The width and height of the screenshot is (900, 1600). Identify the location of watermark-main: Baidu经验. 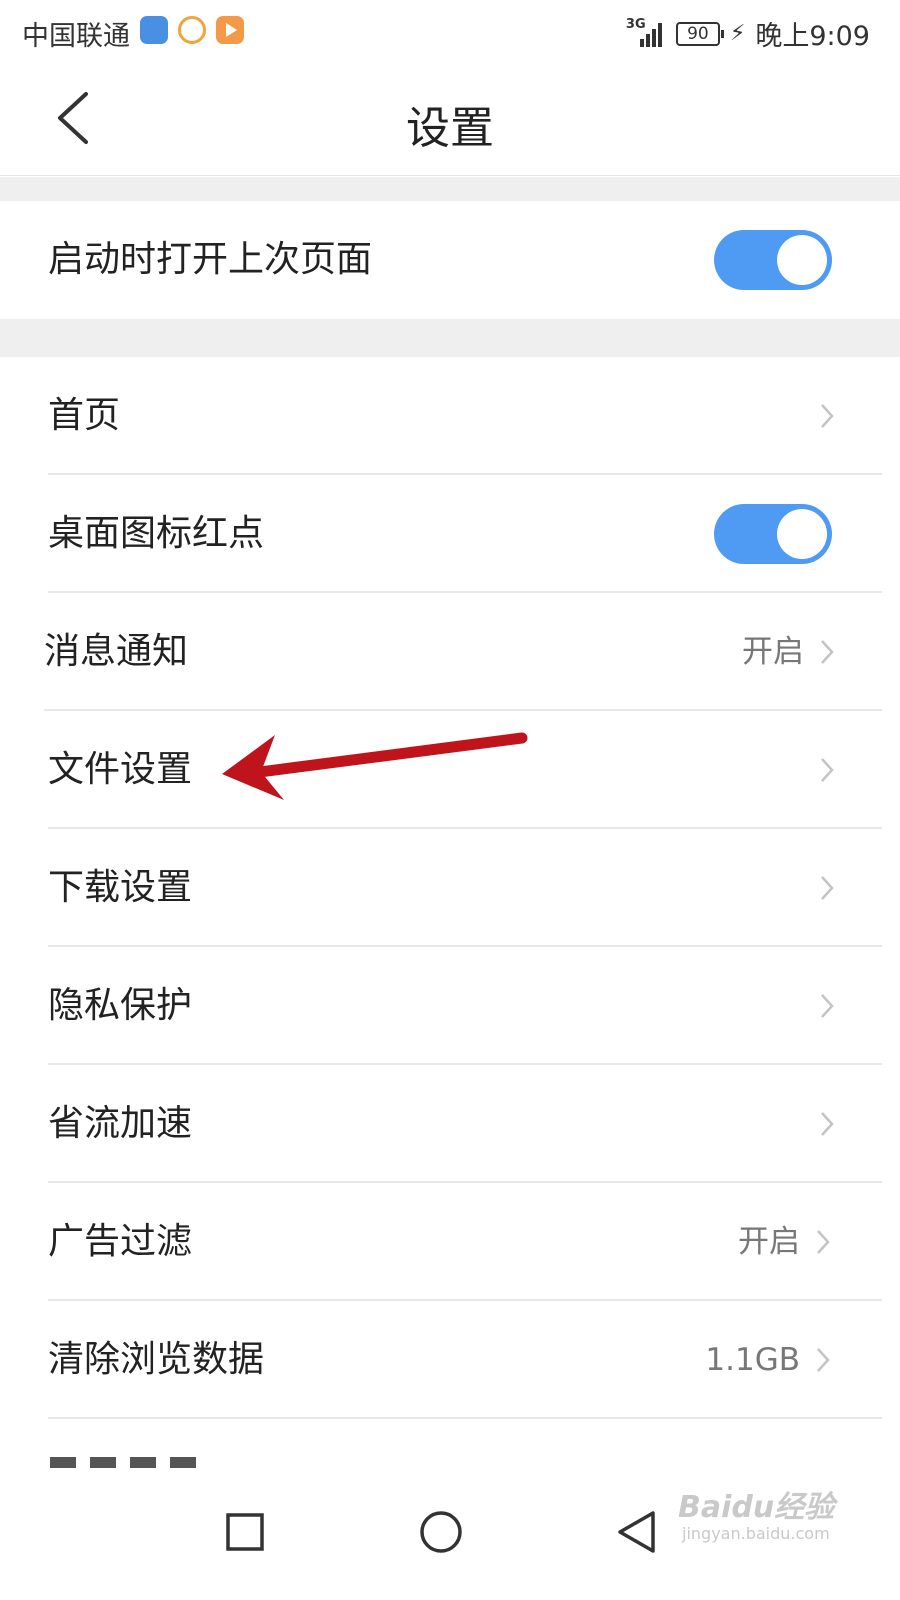
(756, 1507).